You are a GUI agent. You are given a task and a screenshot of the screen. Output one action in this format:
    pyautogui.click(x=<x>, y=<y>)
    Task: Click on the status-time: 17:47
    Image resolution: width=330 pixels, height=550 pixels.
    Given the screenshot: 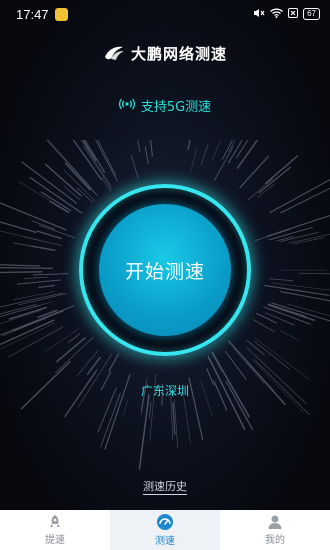 What is the action you would take?
    pyautogui.click(x=32, y=14)
    